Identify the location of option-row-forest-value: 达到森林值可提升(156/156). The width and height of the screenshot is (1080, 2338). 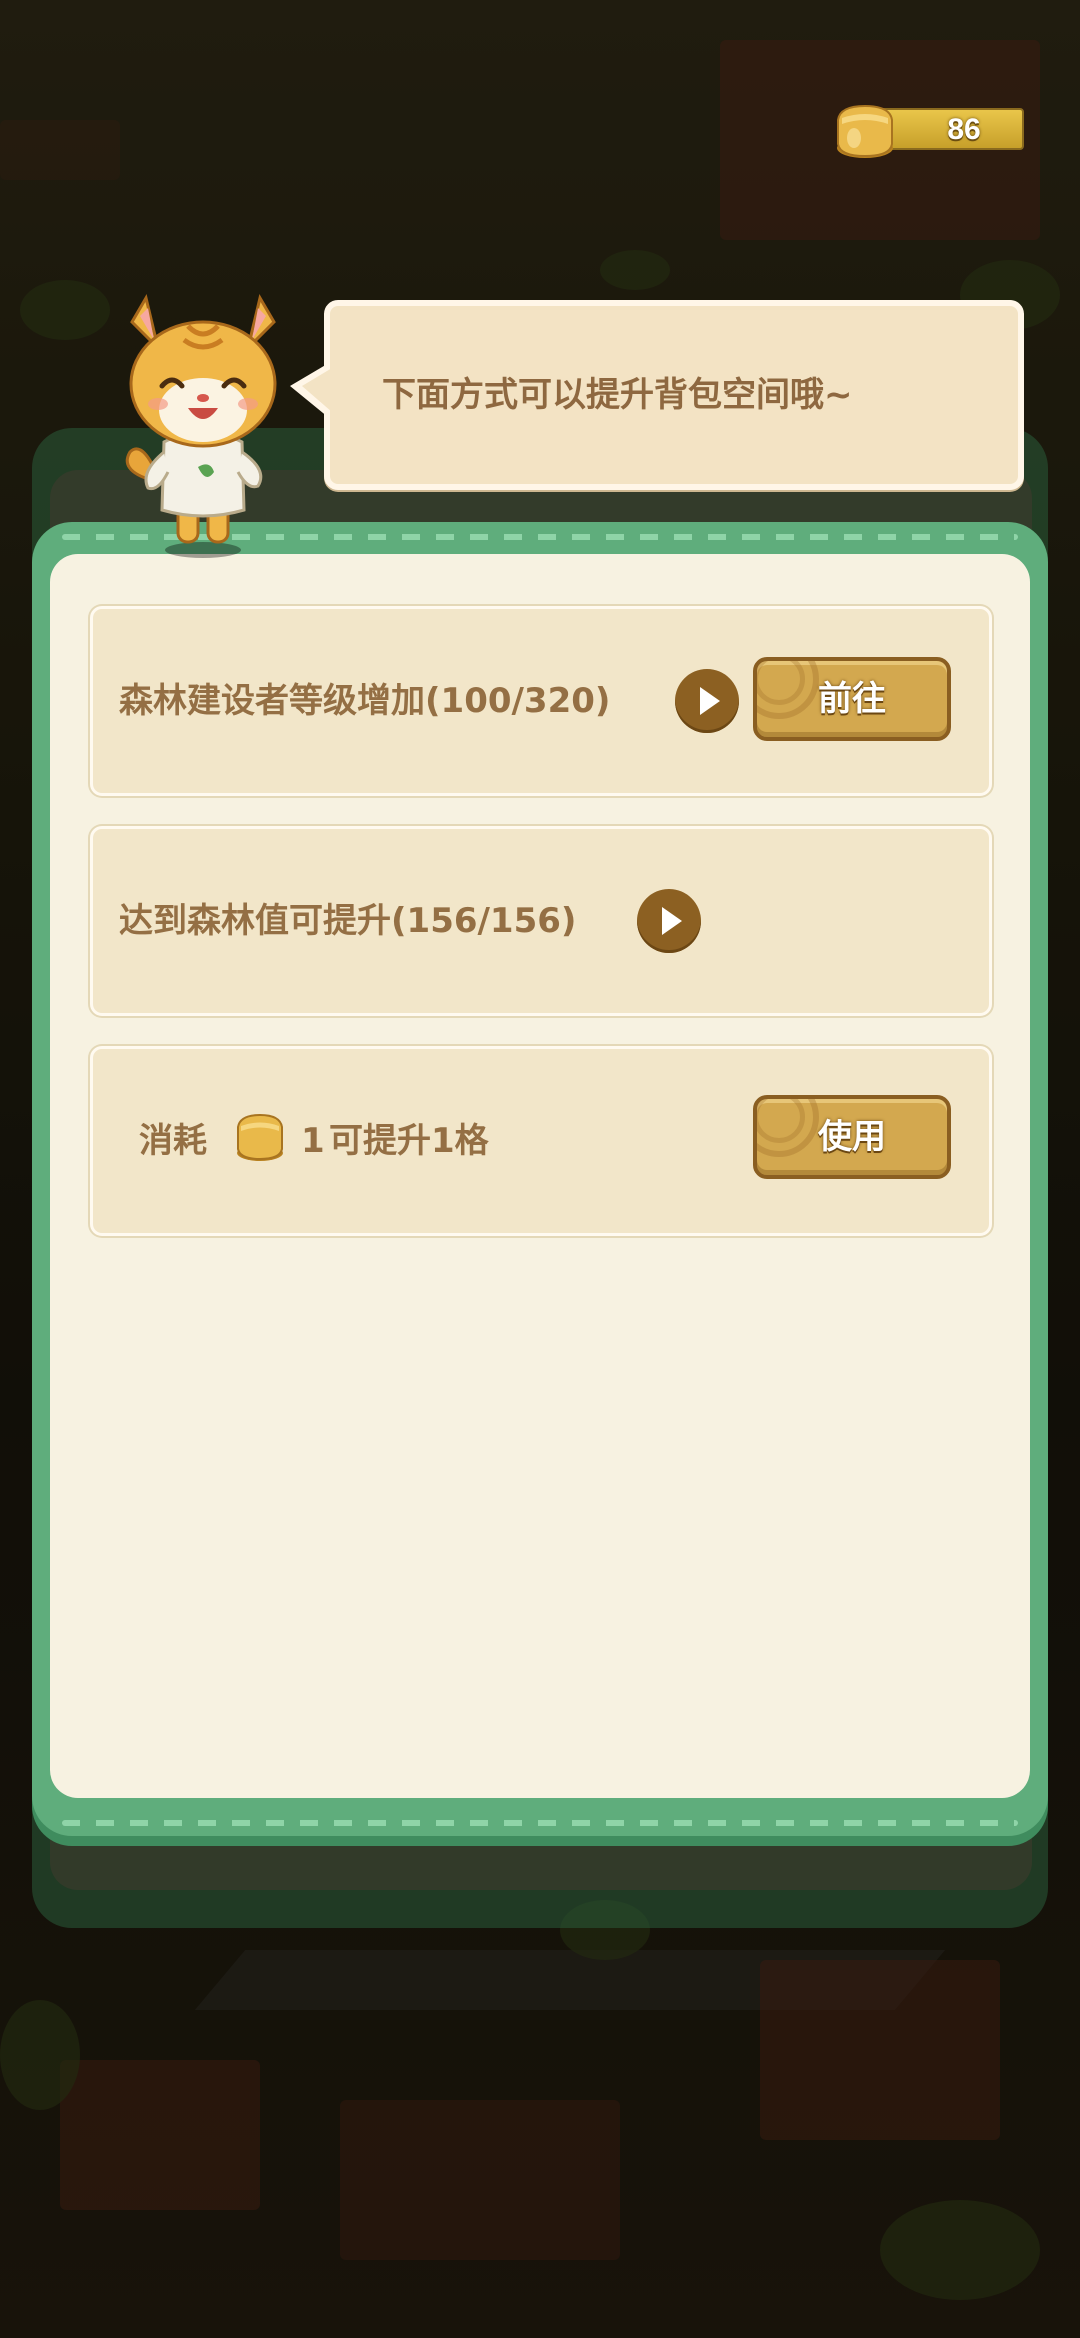
(541, 921).